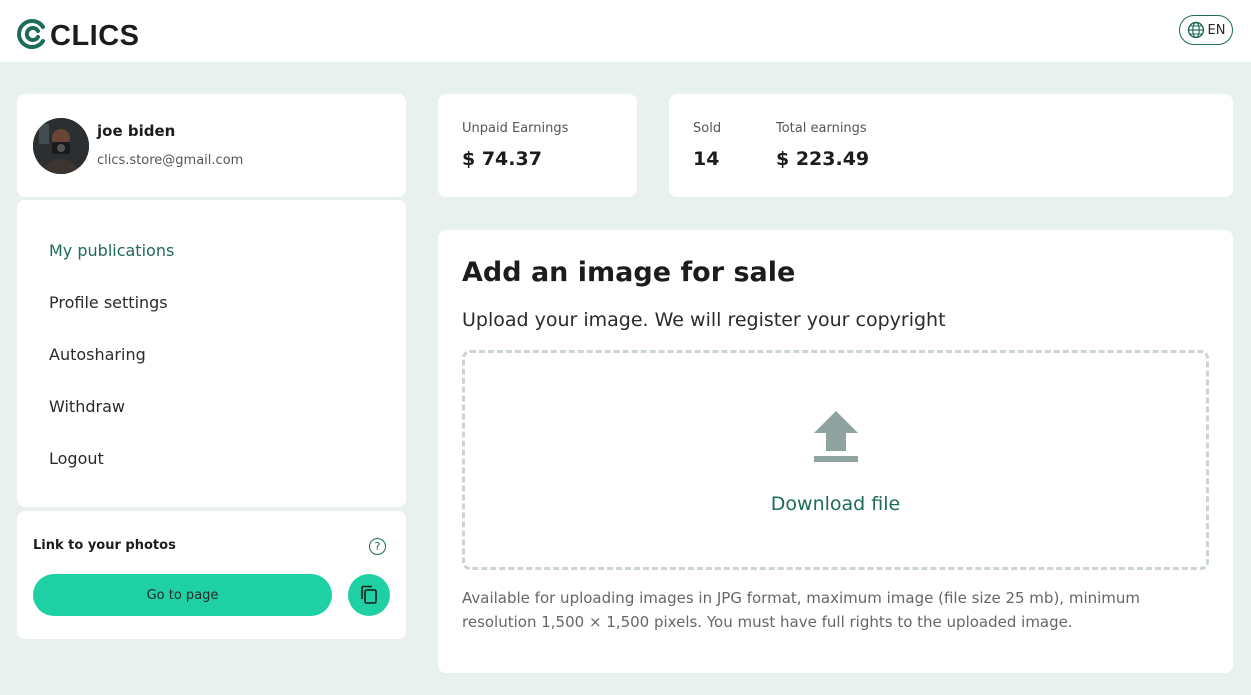 This screenshot has height=695, width=1251. What do you see at coordinates (537, 145) in the screenshot?
I see `unpaid-earnings-card: Unpaid Earnings $ 74.37` at bounding box center [537, 145].